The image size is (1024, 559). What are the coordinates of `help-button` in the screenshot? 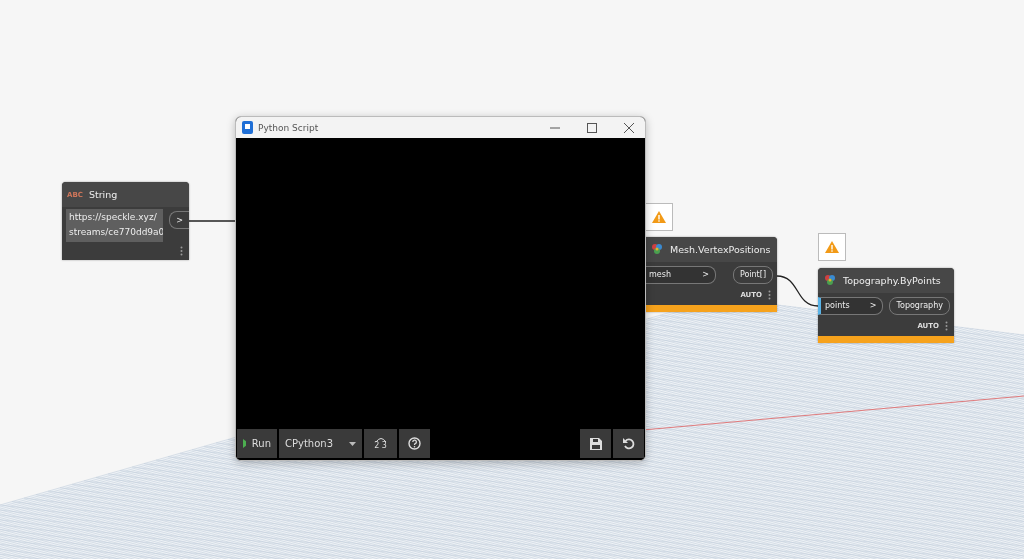 It's located at (414, 443).